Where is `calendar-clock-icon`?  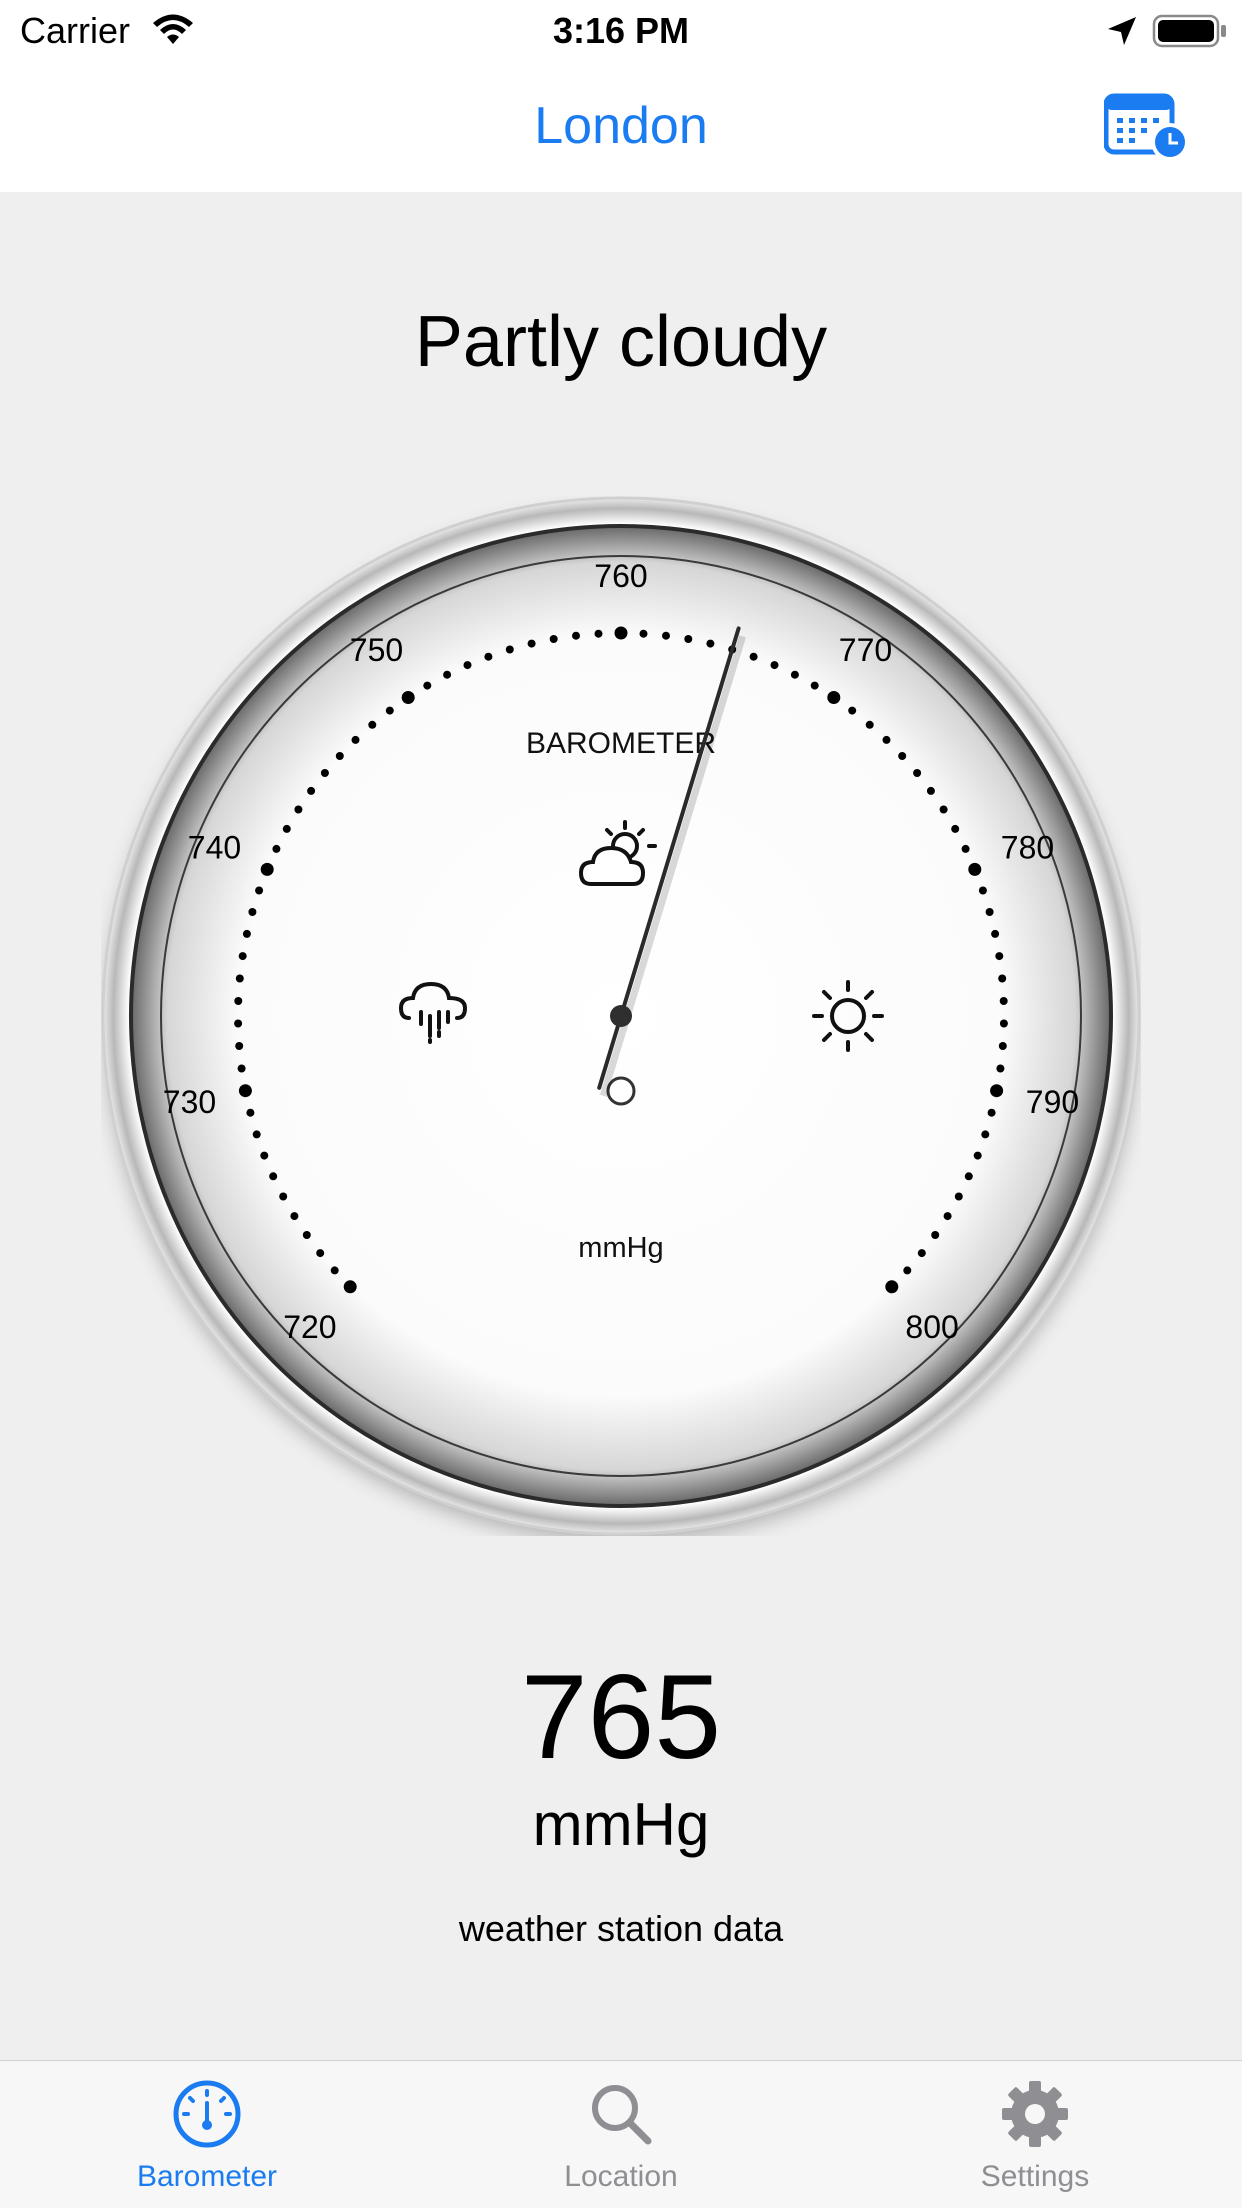
calendar-clock-icon is located at coordinates (1146, 127).